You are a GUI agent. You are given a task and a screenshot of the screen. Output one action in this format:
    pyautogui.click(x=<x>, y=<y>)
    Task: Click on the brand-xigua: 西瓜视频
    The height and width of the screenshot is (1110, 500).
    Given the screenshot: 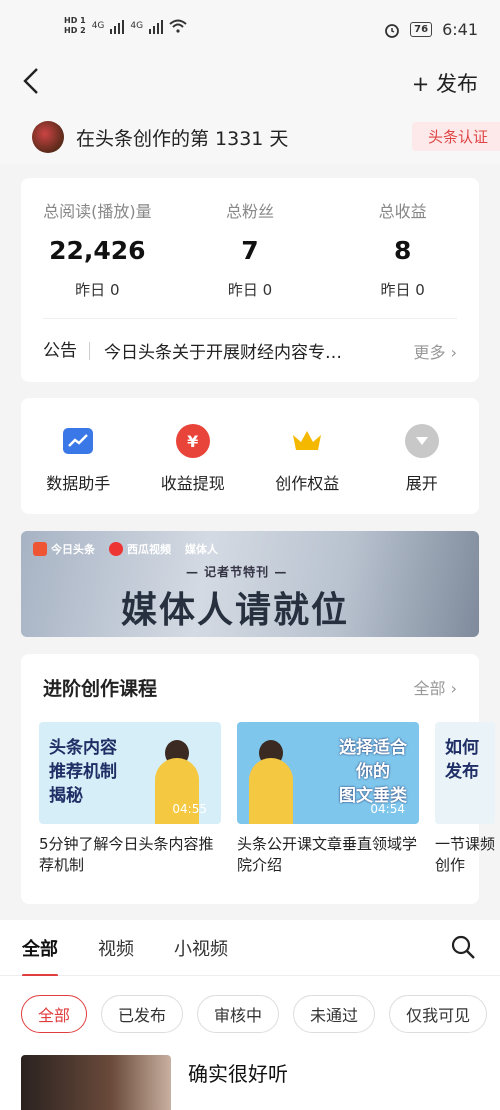 What is the action you would take?
    pyautogui.click(x=140, y=549)
    